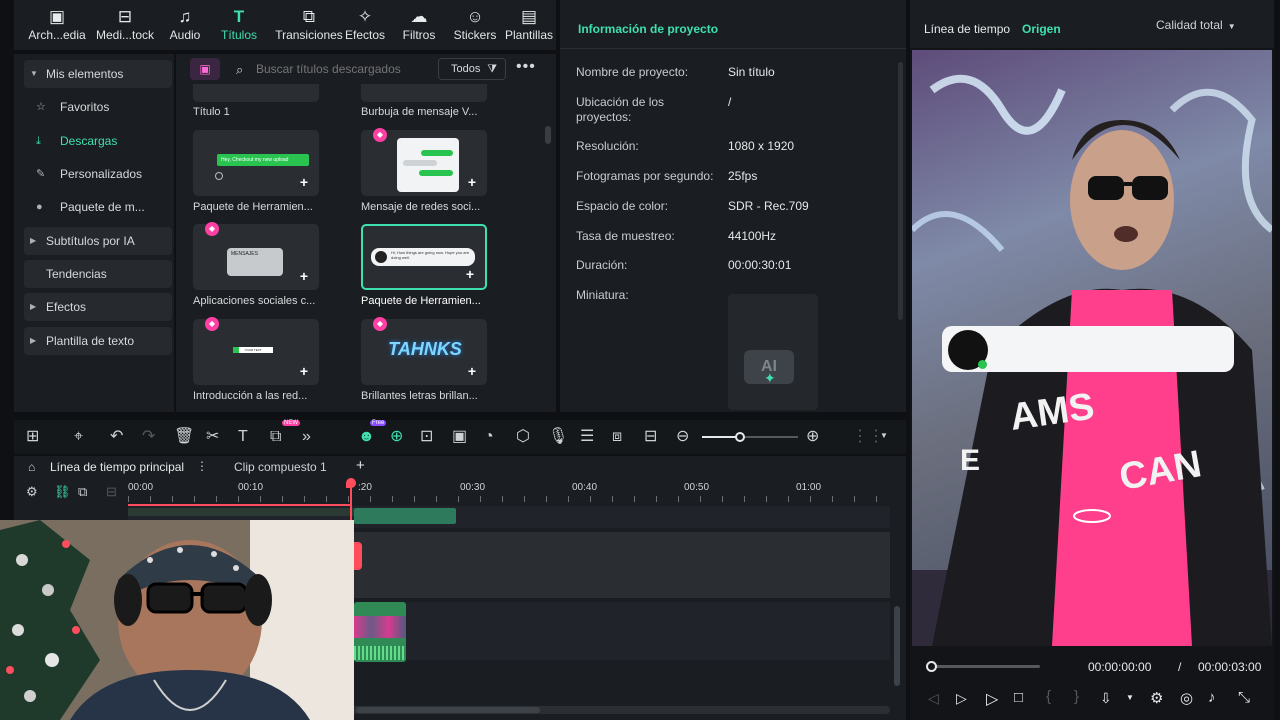 This screenshot has height=720, width=1280. What do you see at coordinates (1041, 29) in the screenshot?
I see `tab-source-preview: Origen` at bounding box center [1041, 29].